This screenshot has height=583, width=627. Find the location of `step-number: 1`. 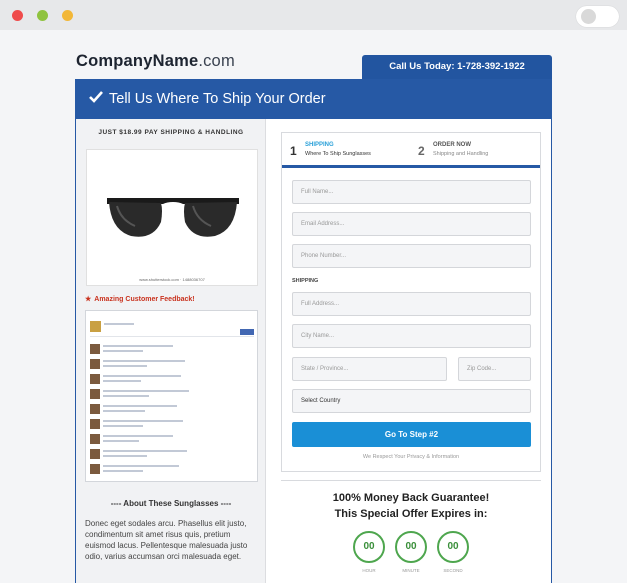

step-number: 1 is located at coordinates (293, 151).